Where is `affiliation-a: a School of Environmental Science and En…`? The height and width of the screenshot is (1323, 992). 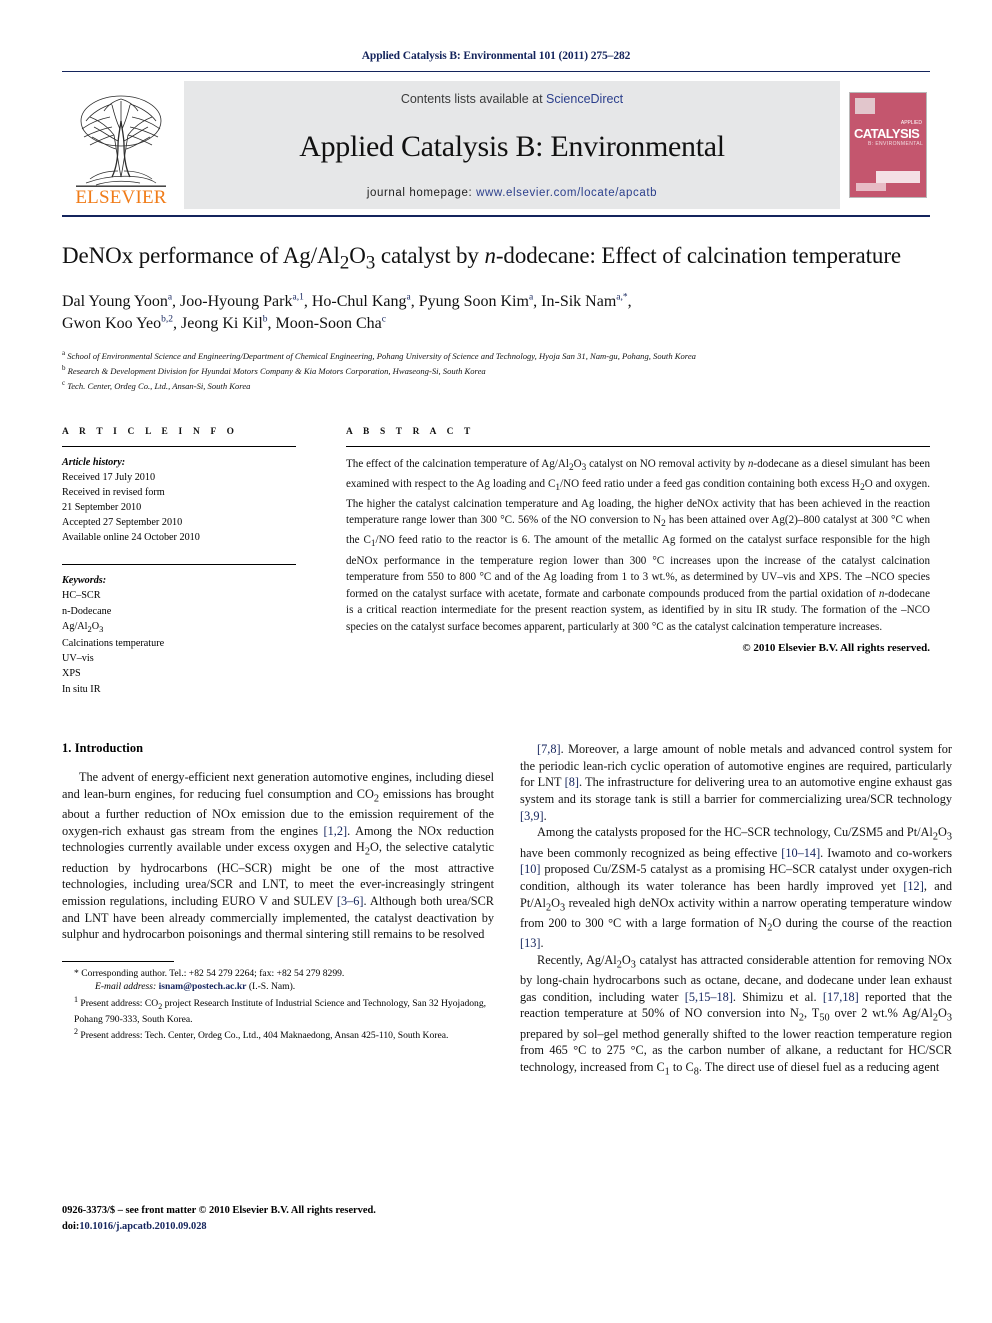 affiliation-a: a School of Environmental Science and En… is located at coordinates (379, 355).